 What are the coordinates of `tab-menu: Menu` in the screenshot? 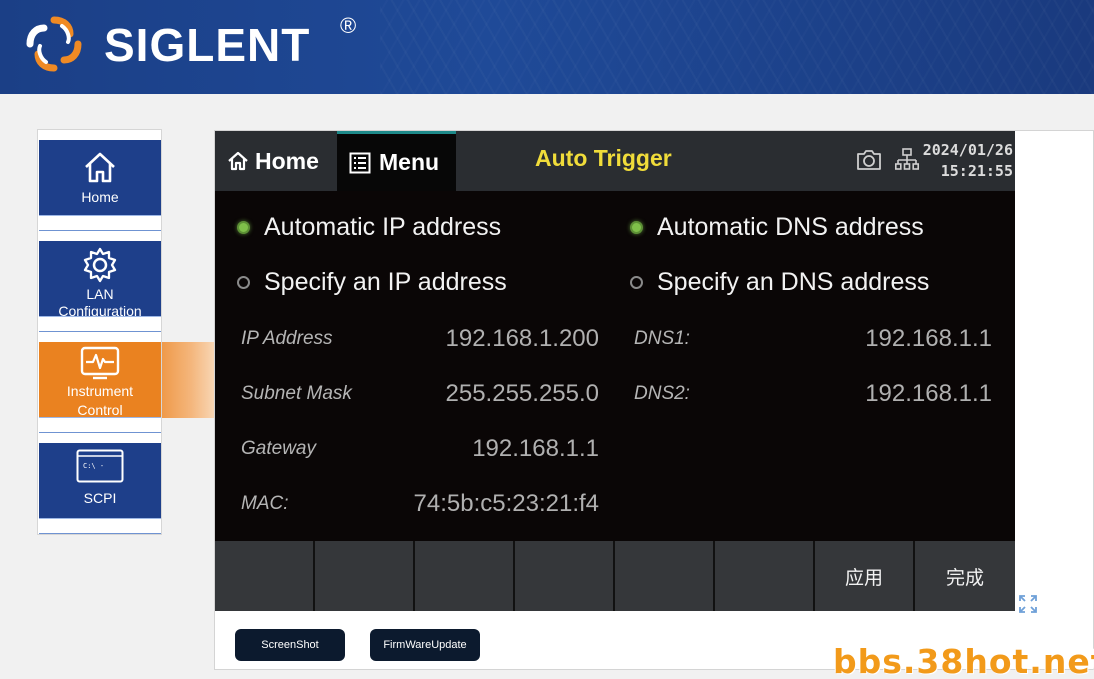 It's located at (396, 161).